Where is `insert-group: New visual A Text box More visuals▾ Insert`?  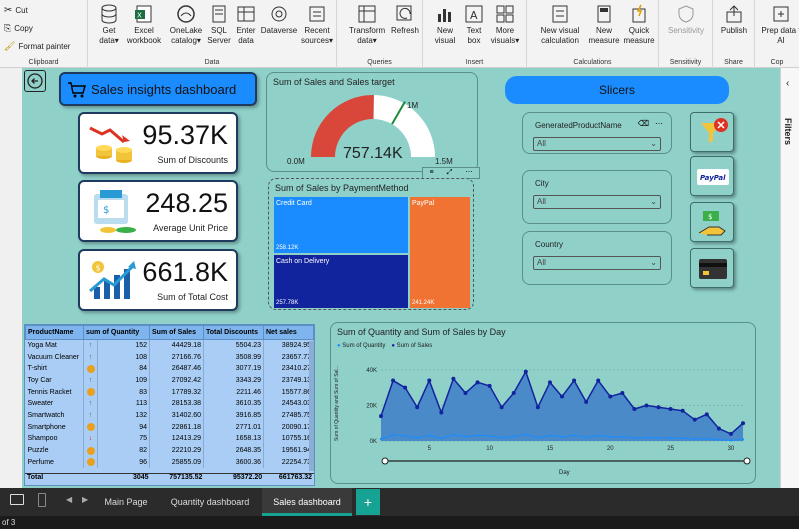
insert-group: New visual A Text box More visuals▾ Insert is located at coordinates (475, 34).